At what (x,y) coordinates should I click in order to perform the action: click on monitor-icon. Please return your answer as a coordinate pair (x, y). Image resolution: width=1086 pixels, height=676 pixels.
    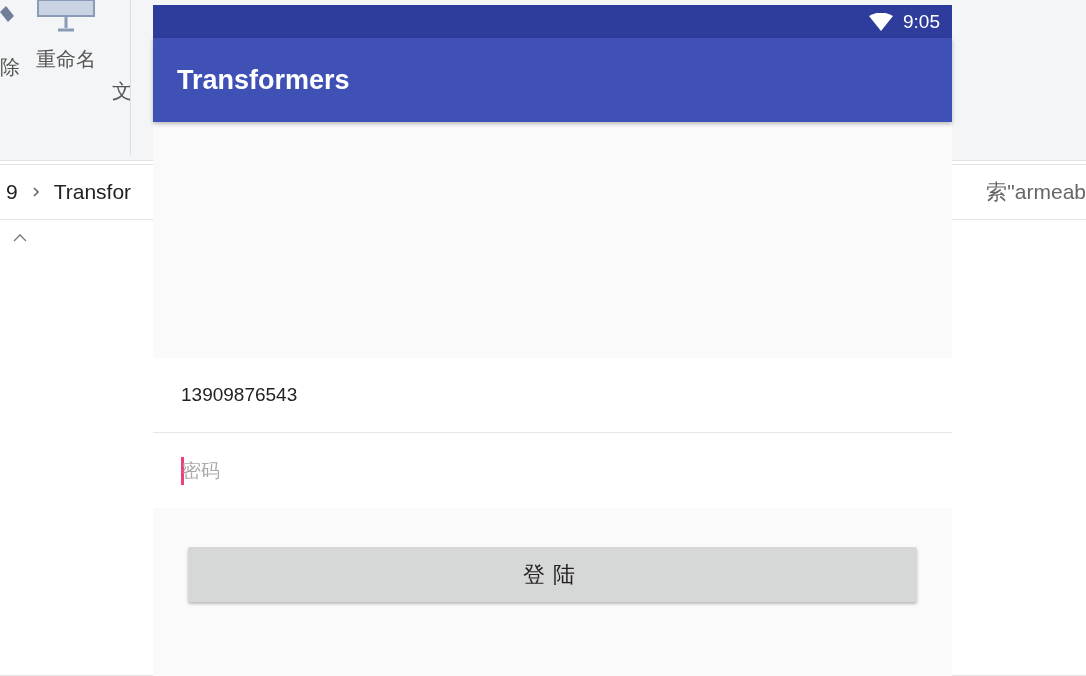
    Looking at the image, I should click on (66, 16).